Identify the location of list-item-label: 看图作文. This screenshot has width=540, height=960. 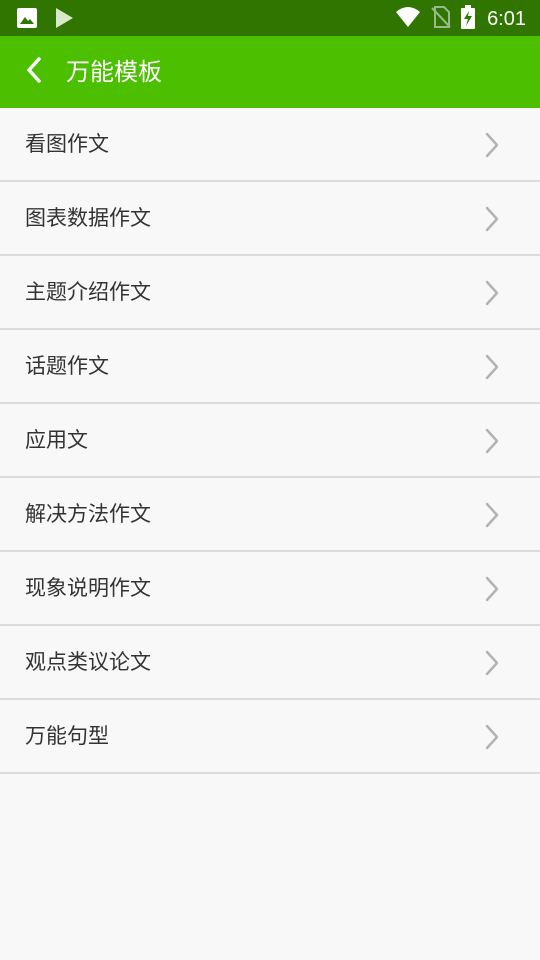
(67, 144).